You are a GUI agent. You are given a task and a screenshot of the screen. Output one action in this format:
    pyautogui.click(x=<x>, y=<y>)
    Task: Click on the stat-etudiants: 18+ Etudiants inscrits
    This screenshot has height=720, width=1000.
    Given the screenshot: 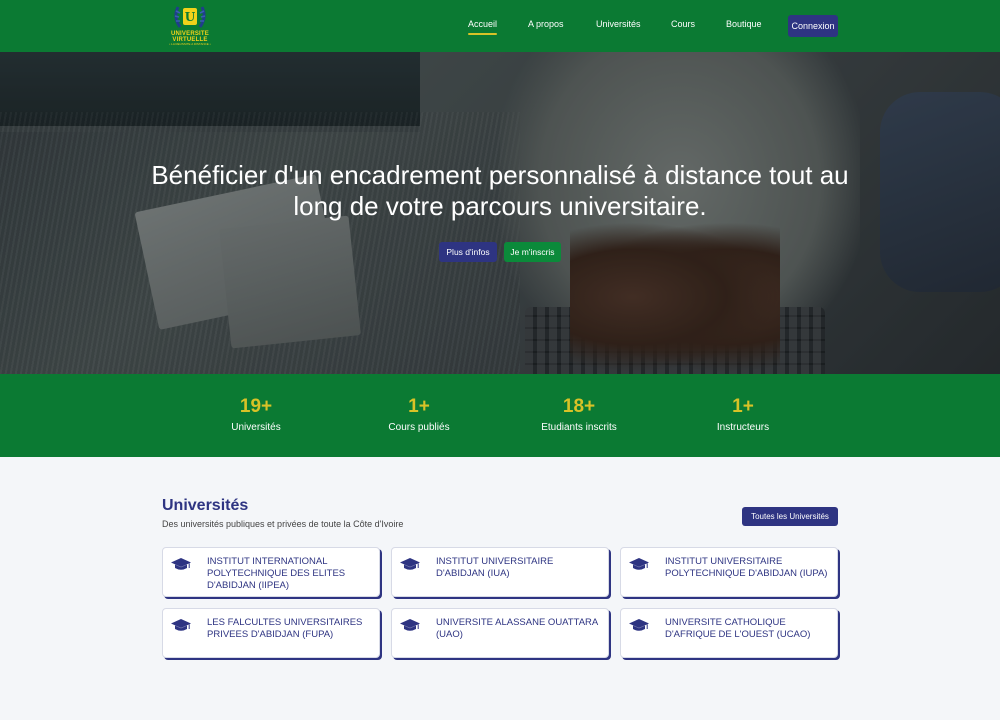 What is the action you would take?
    pyautogui.click(x=579, y=414)
    